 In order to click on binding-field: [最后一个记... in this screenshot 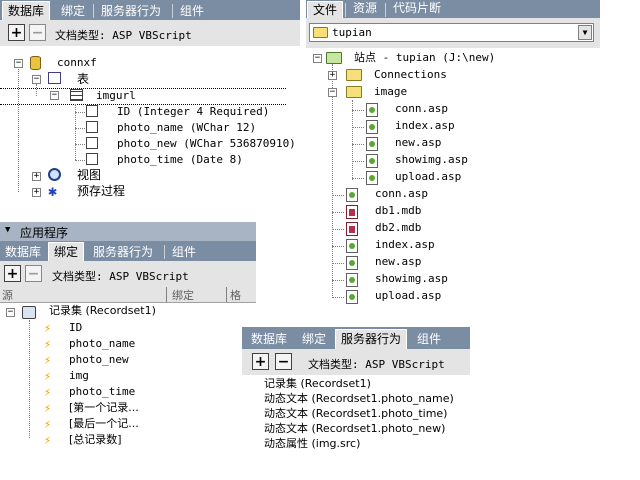, I will do `click(104, 424)`.